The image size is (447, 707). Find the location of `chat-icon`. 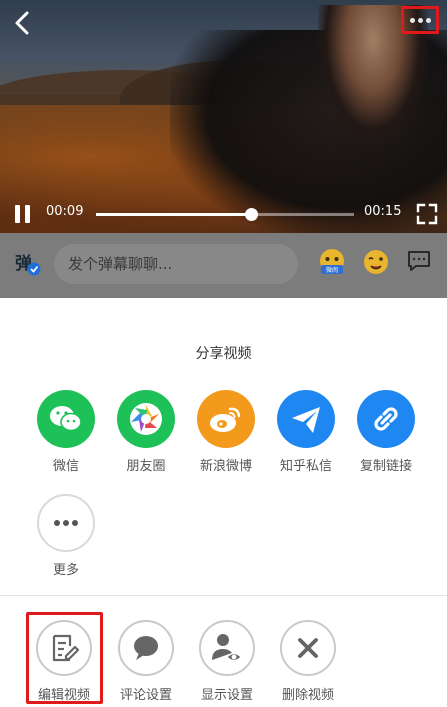

chat-icon is located at coordinates (419, 261).